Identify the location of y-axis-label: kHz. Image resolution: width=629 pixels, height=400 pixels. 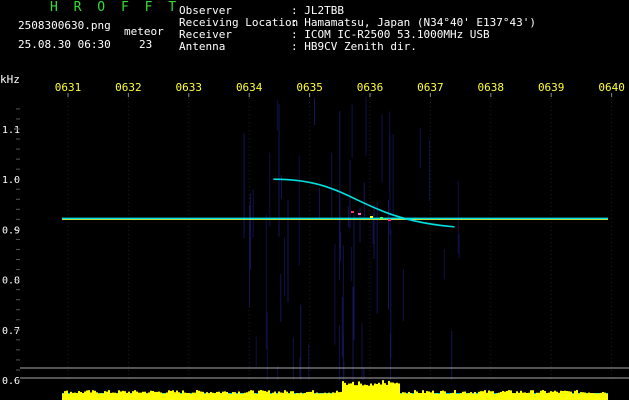
(10, 79).